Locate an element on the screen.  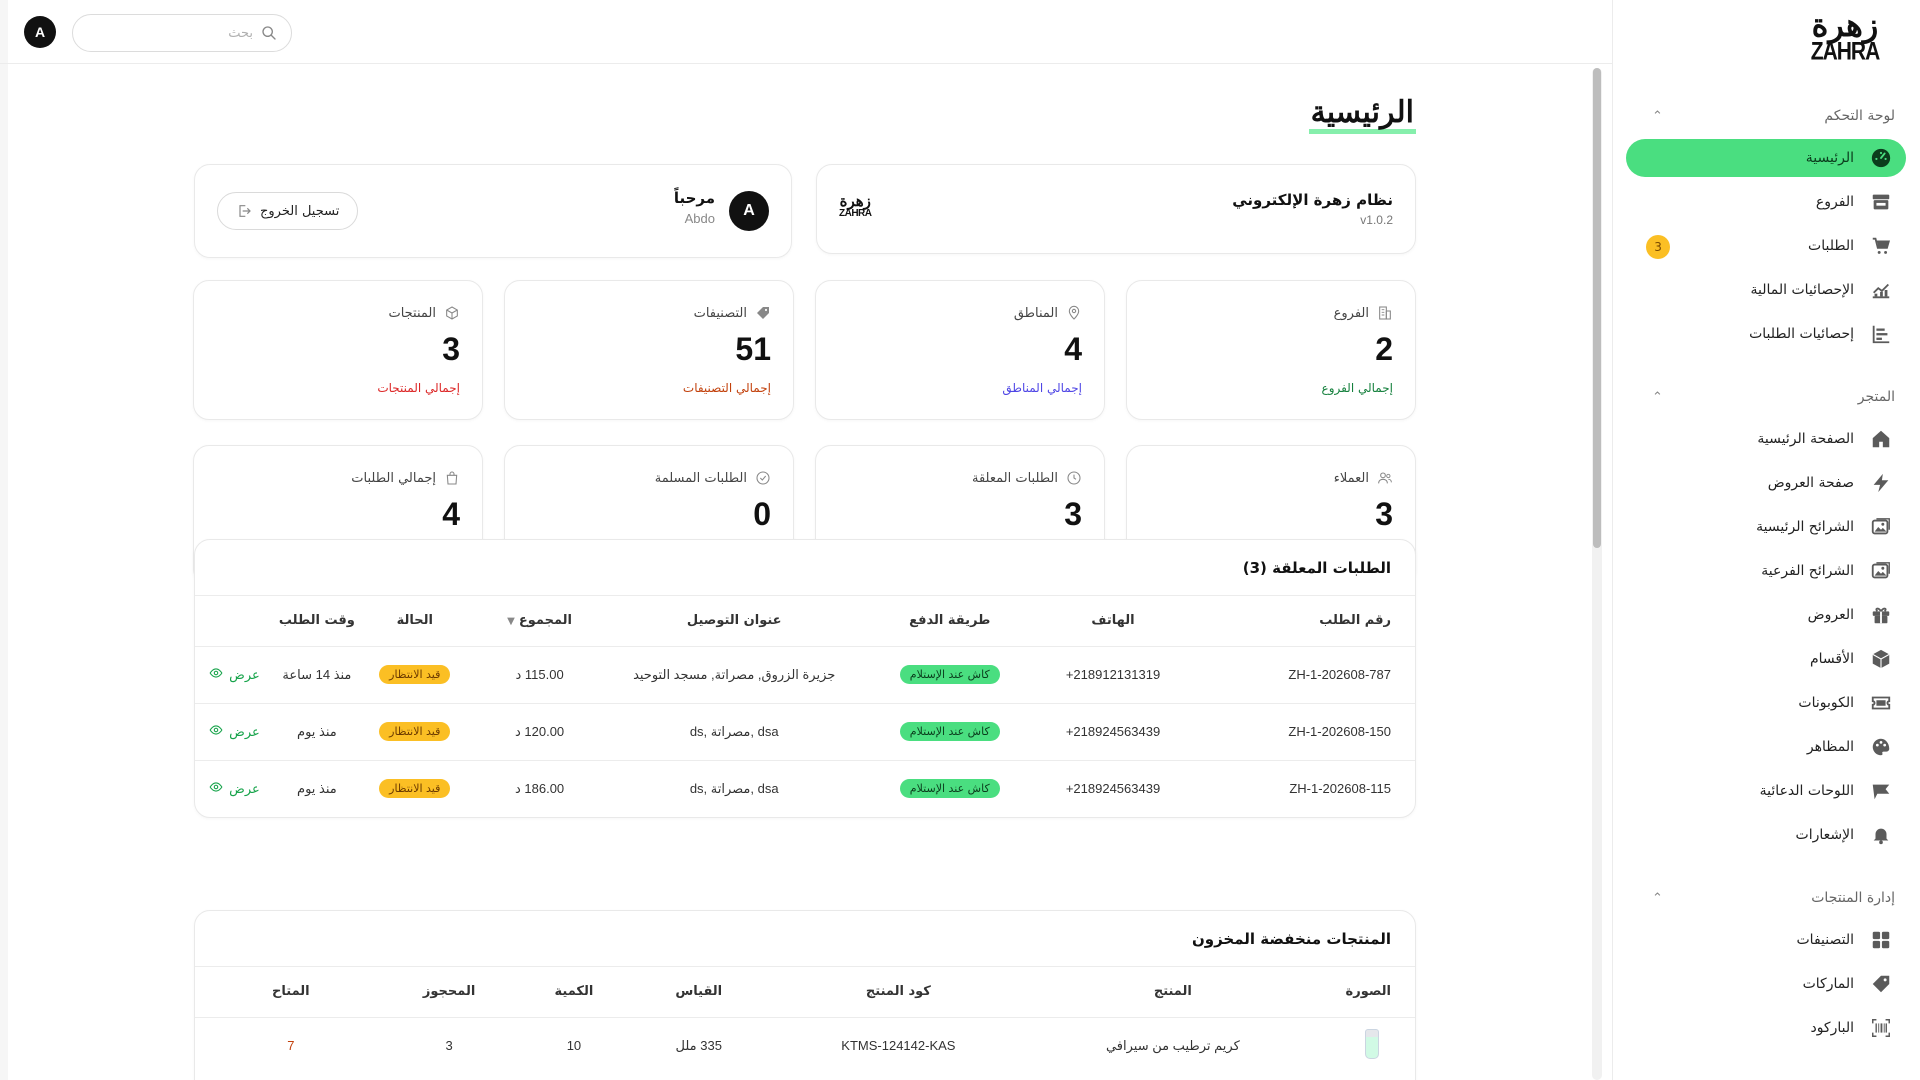
stat-card: التصنيفات 51 إجمالي التصنيفات is located at coordinates (649, 350).